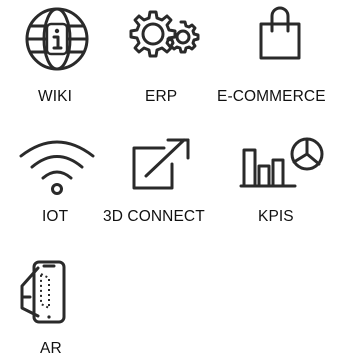 The image size is (362, 359). I want to click on app-tile-e-commerce: E-COMMERCE, so click(286, 57).